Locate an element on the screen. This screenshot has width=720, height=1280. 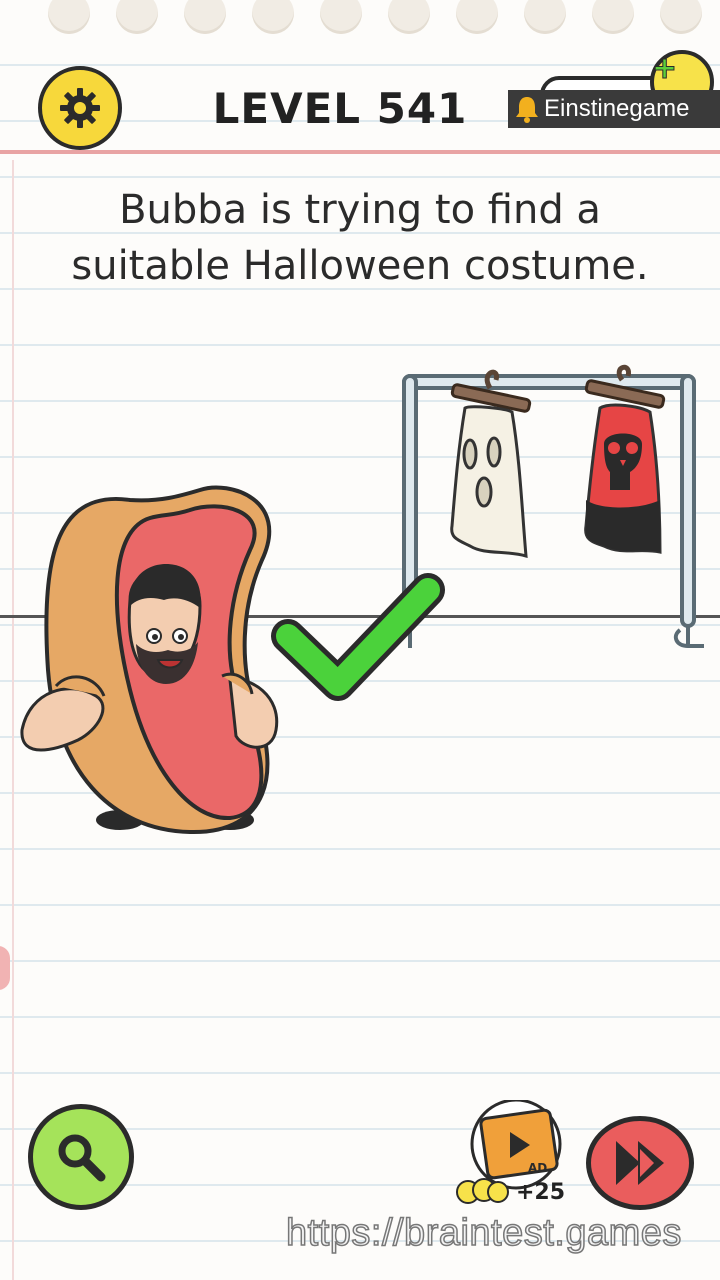
question-line-2: suitable Halloween costume. is located at coordinates (360, 266).